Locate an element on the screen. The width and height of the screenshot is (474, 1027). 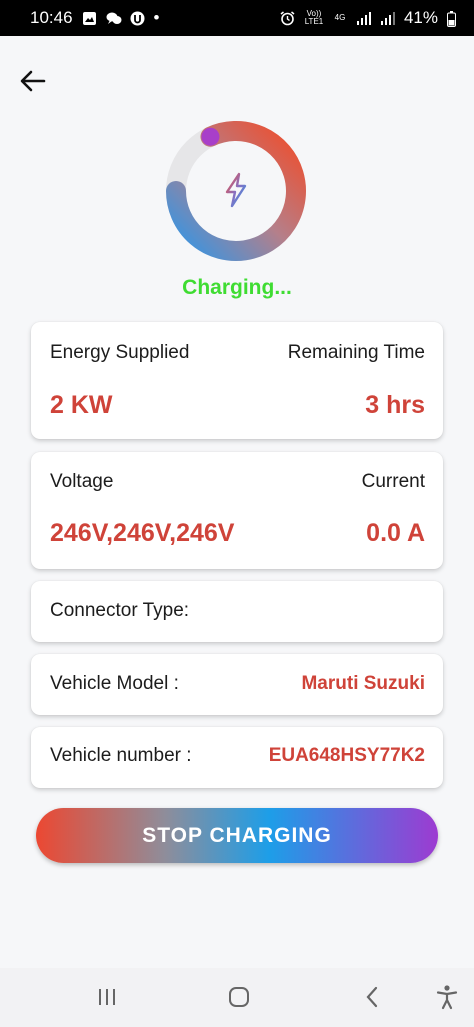
back-button is located at coordinates (33, 81).